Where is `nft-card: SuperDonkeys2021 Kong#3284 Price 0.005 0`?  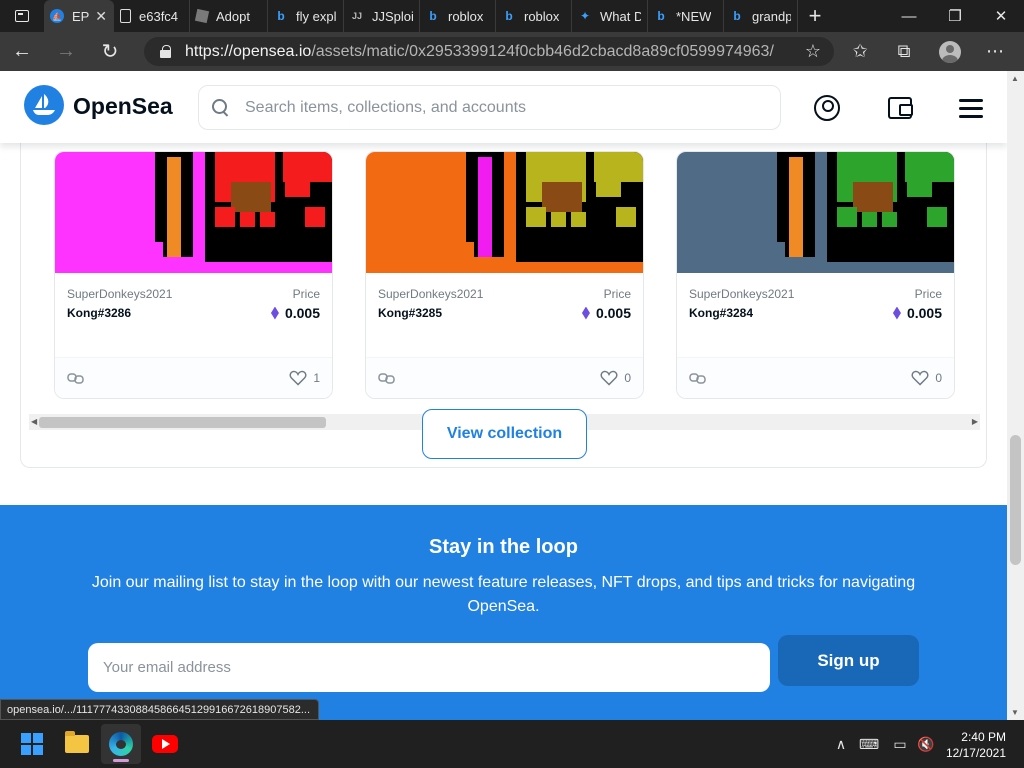 nft-card: SuperDonkeys2021 Kong#3284 Price 0.005 0 is located at coordinates (815, 275).